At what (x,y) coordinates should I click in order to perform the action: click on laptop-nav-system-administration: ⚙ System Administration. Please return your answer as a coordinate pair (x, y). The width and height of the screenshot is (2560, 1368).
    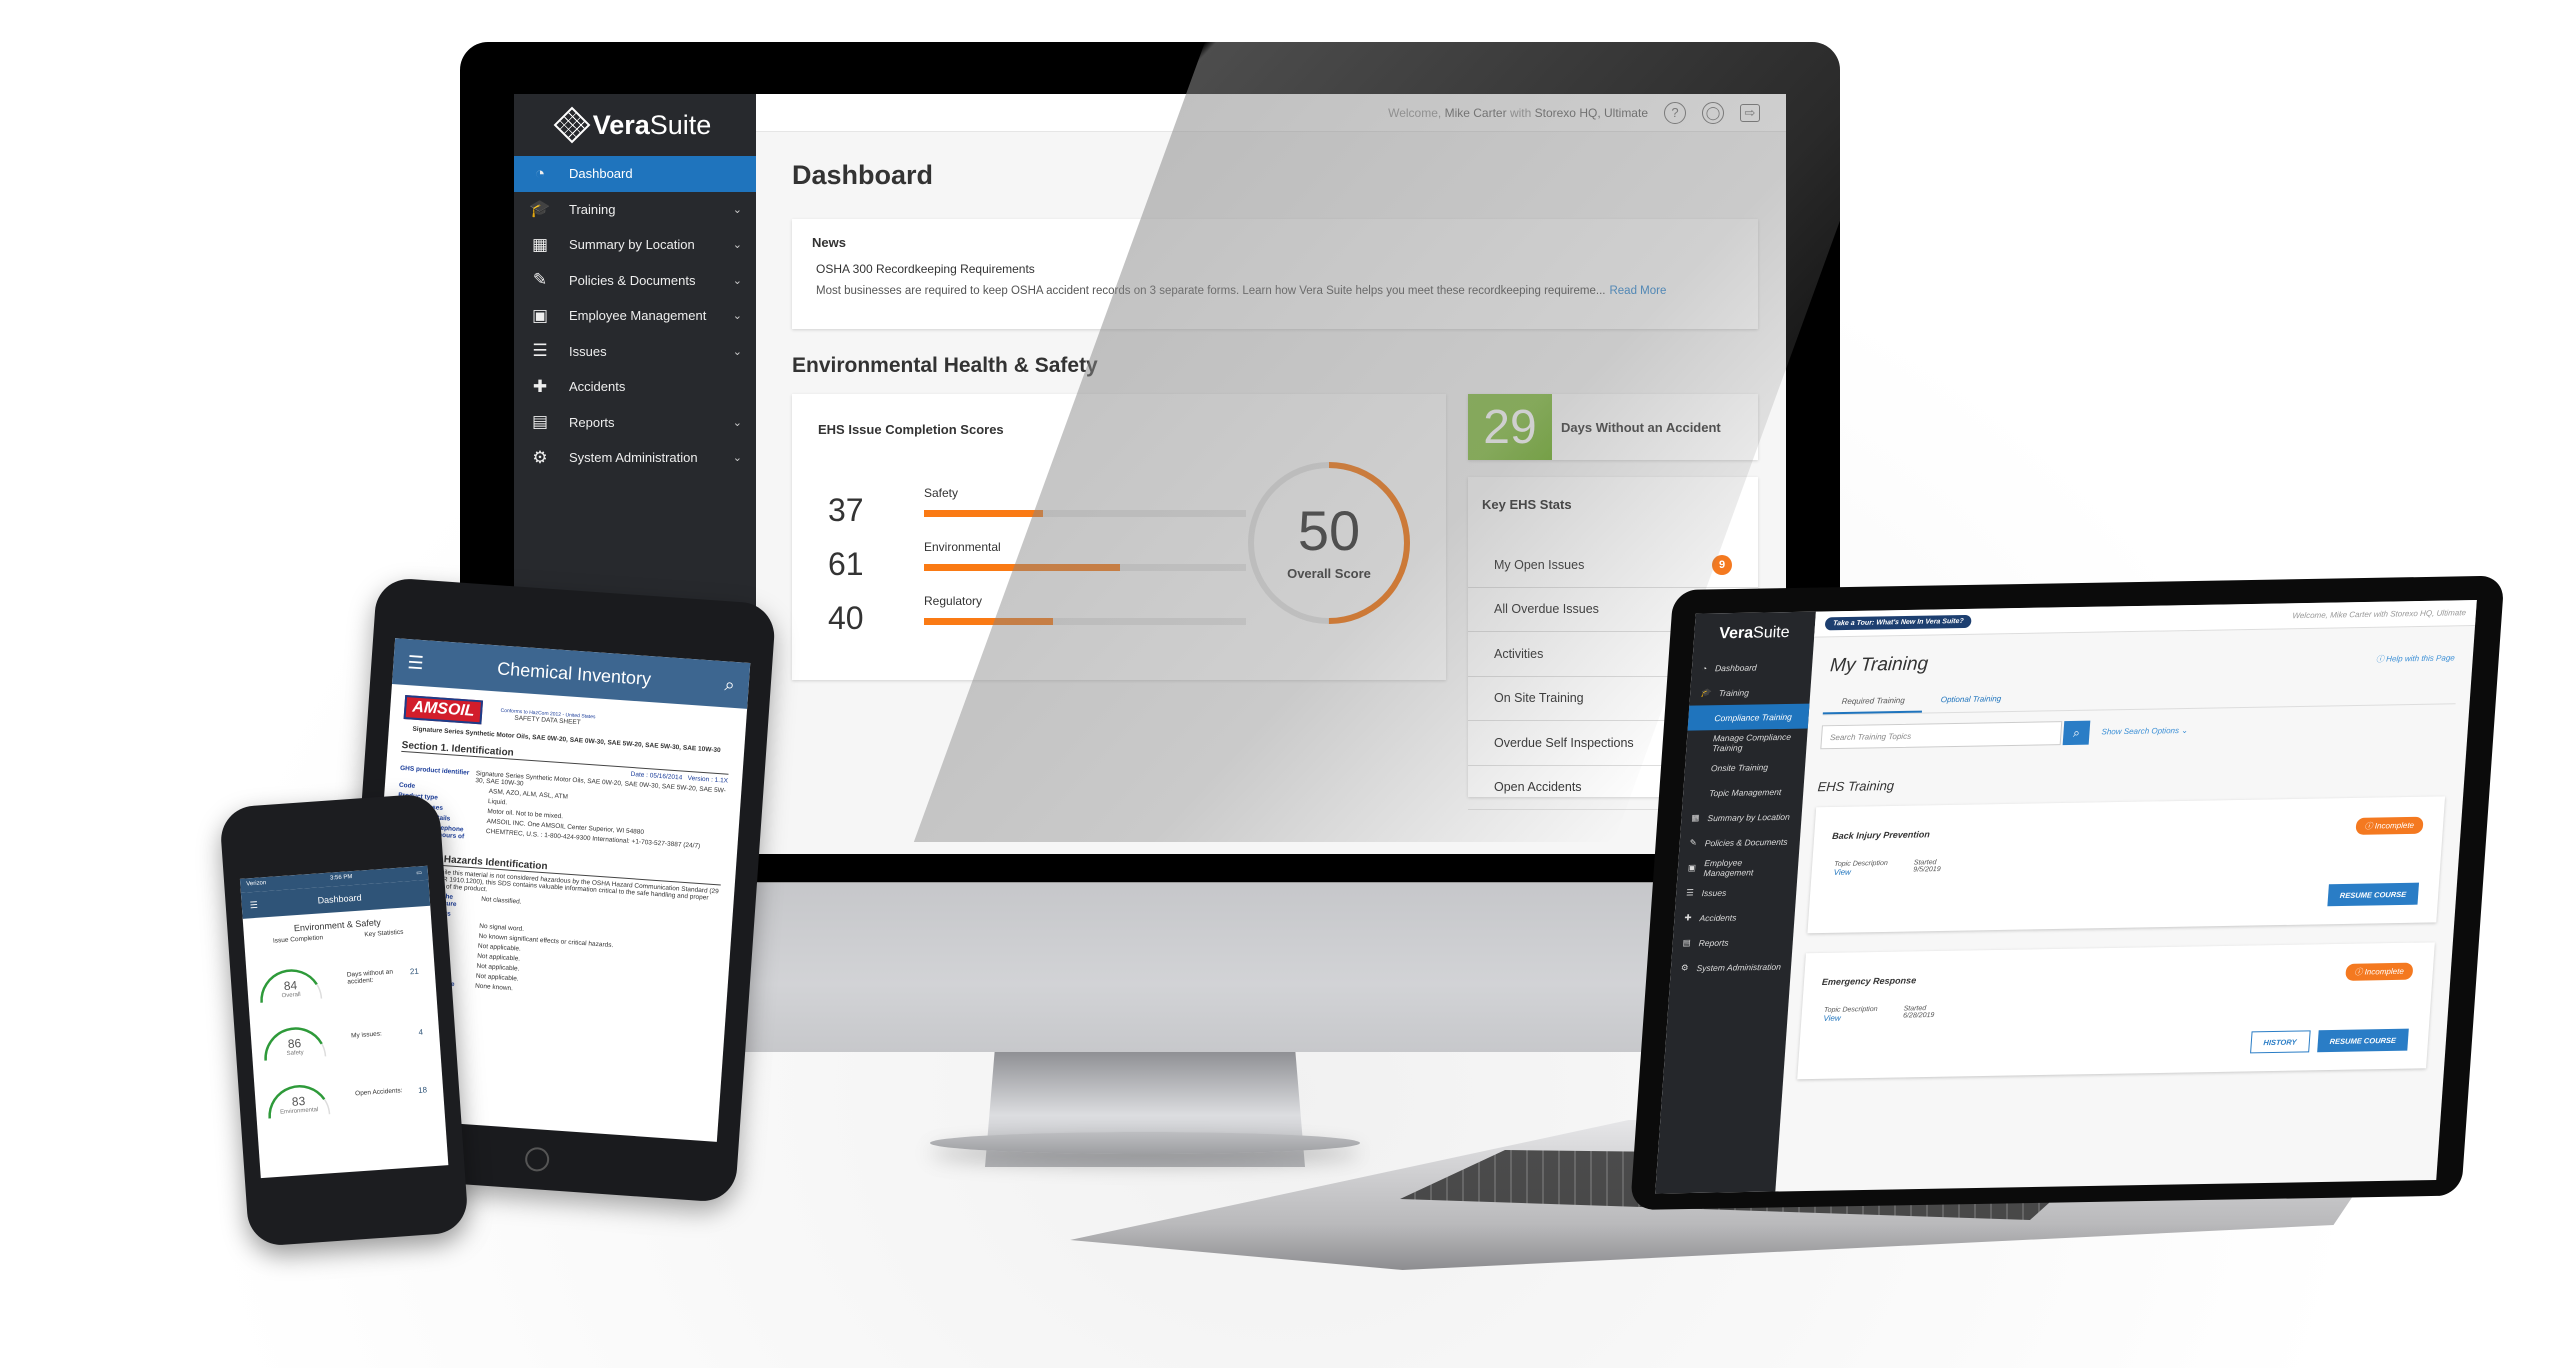
    Looking at the image, I should click on (1731, 967).